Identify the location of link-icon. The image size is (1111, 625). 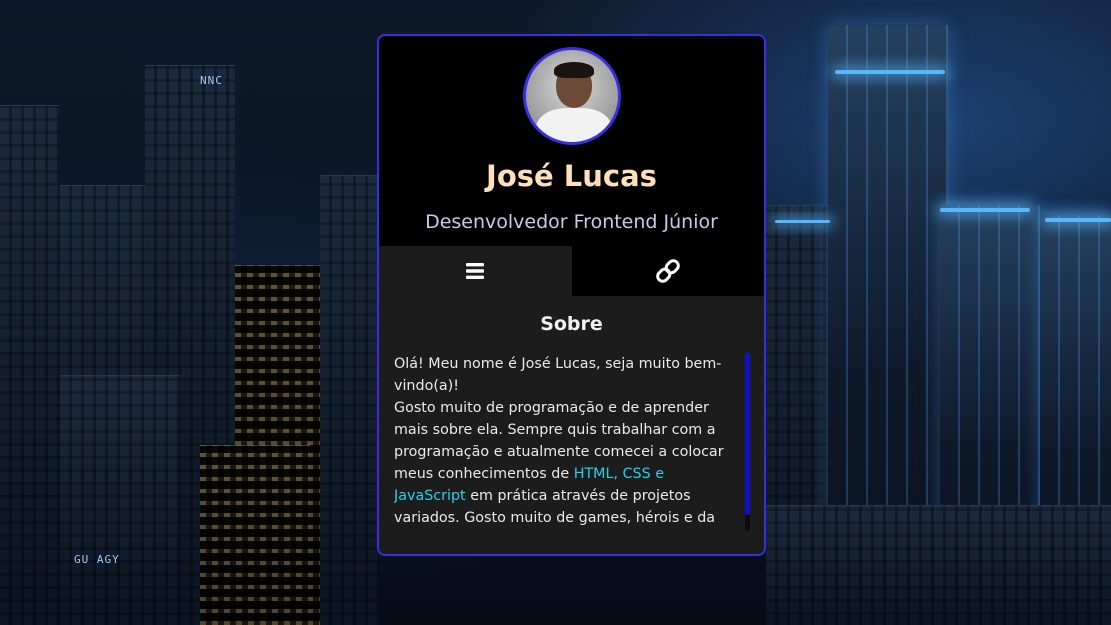
(667, 271).